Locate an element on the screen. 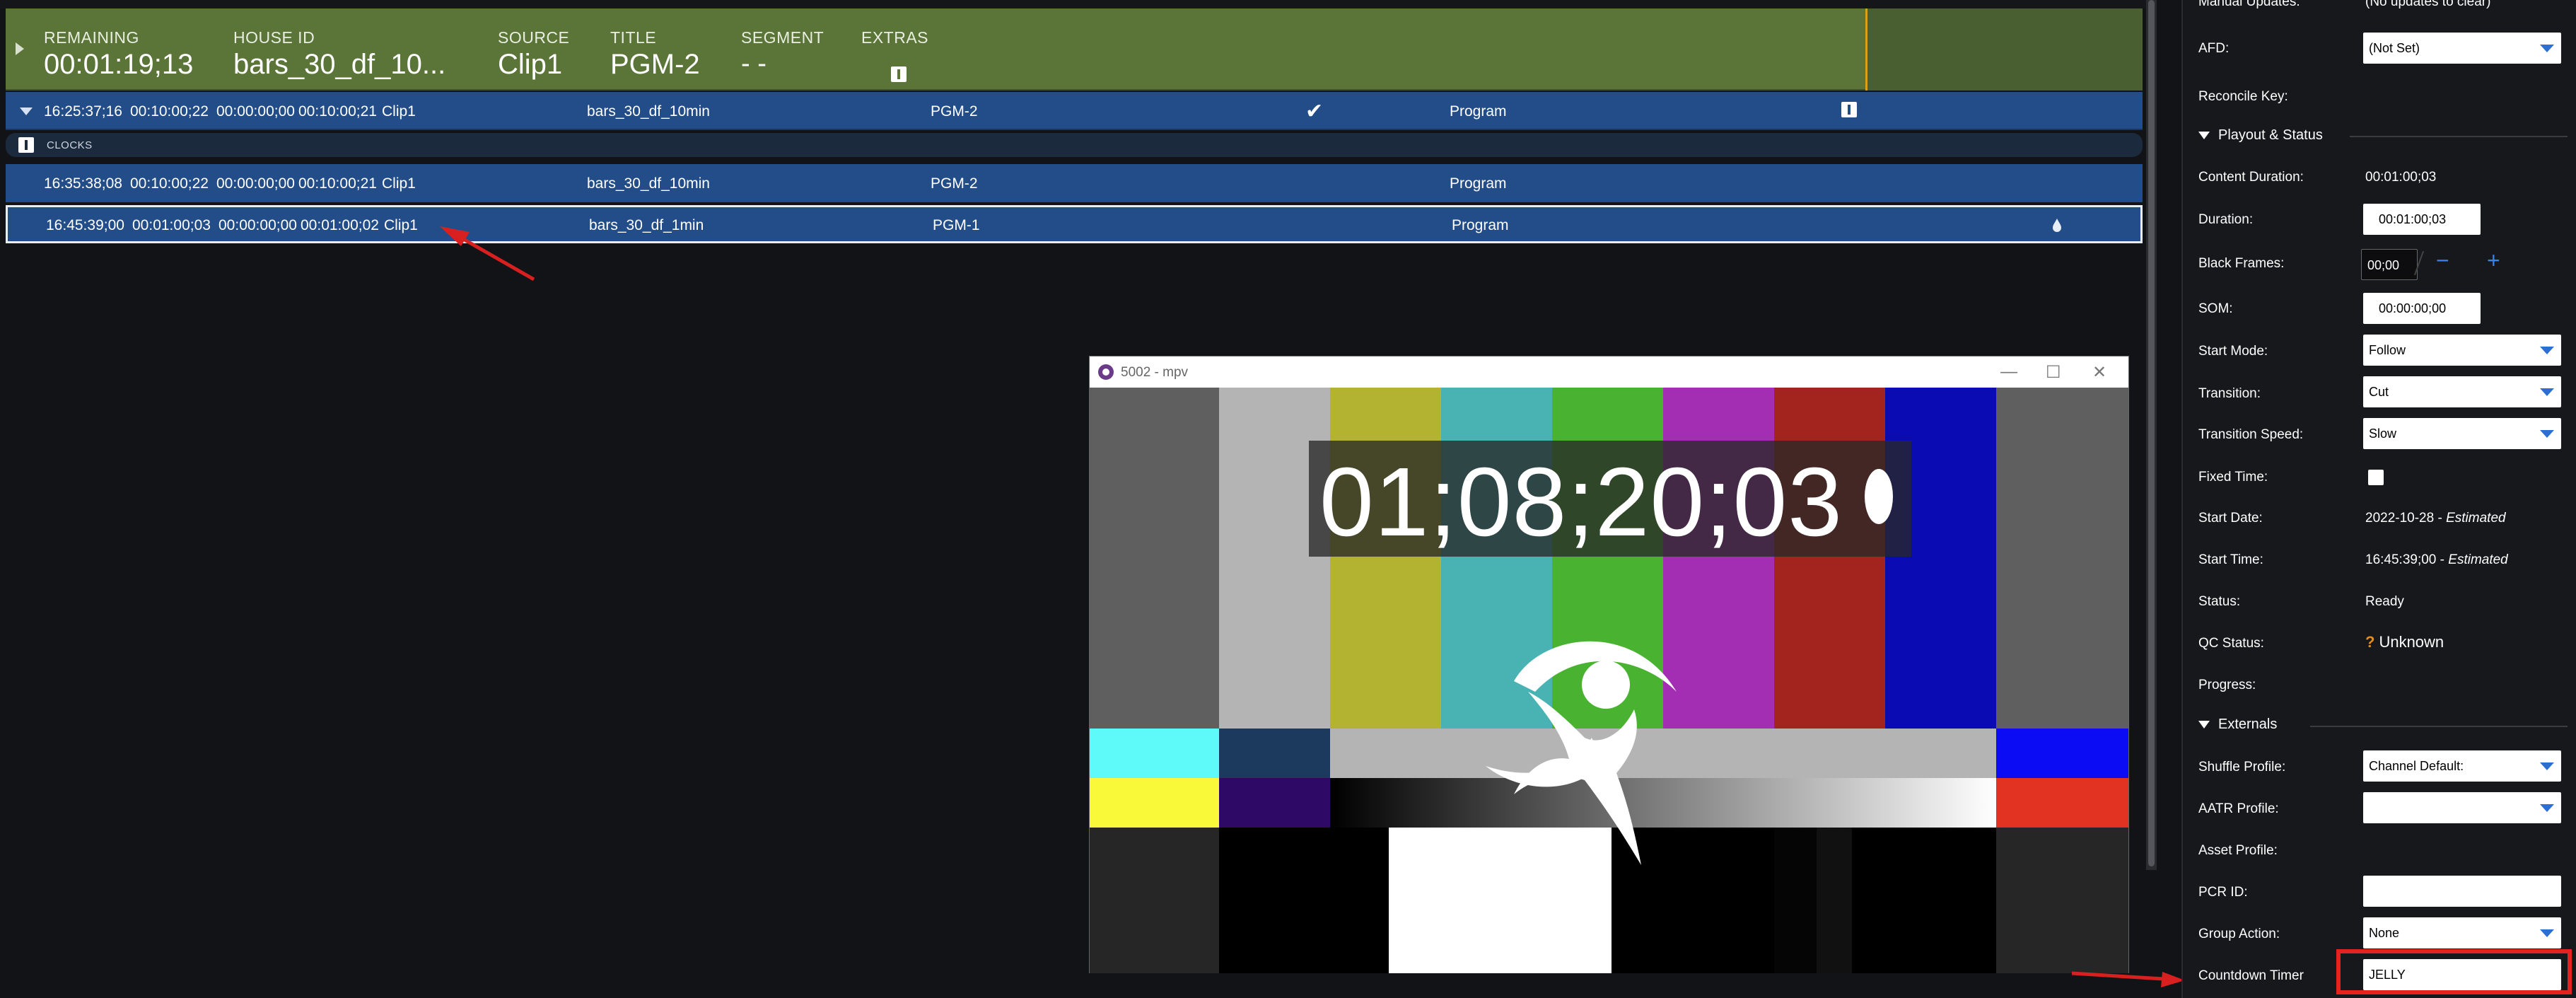 This screenshot has height=998, width=2576. som-field: 00:00:00;00 is located at coordinates (2422, 308).